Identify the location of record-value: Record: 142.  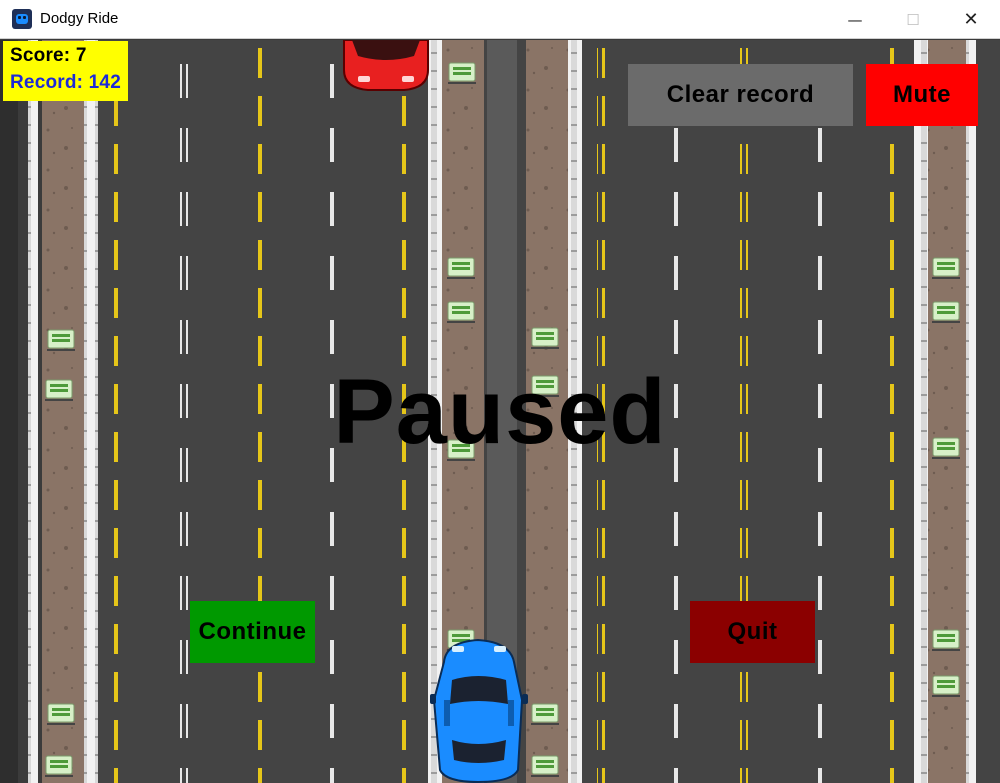
(65, 82).